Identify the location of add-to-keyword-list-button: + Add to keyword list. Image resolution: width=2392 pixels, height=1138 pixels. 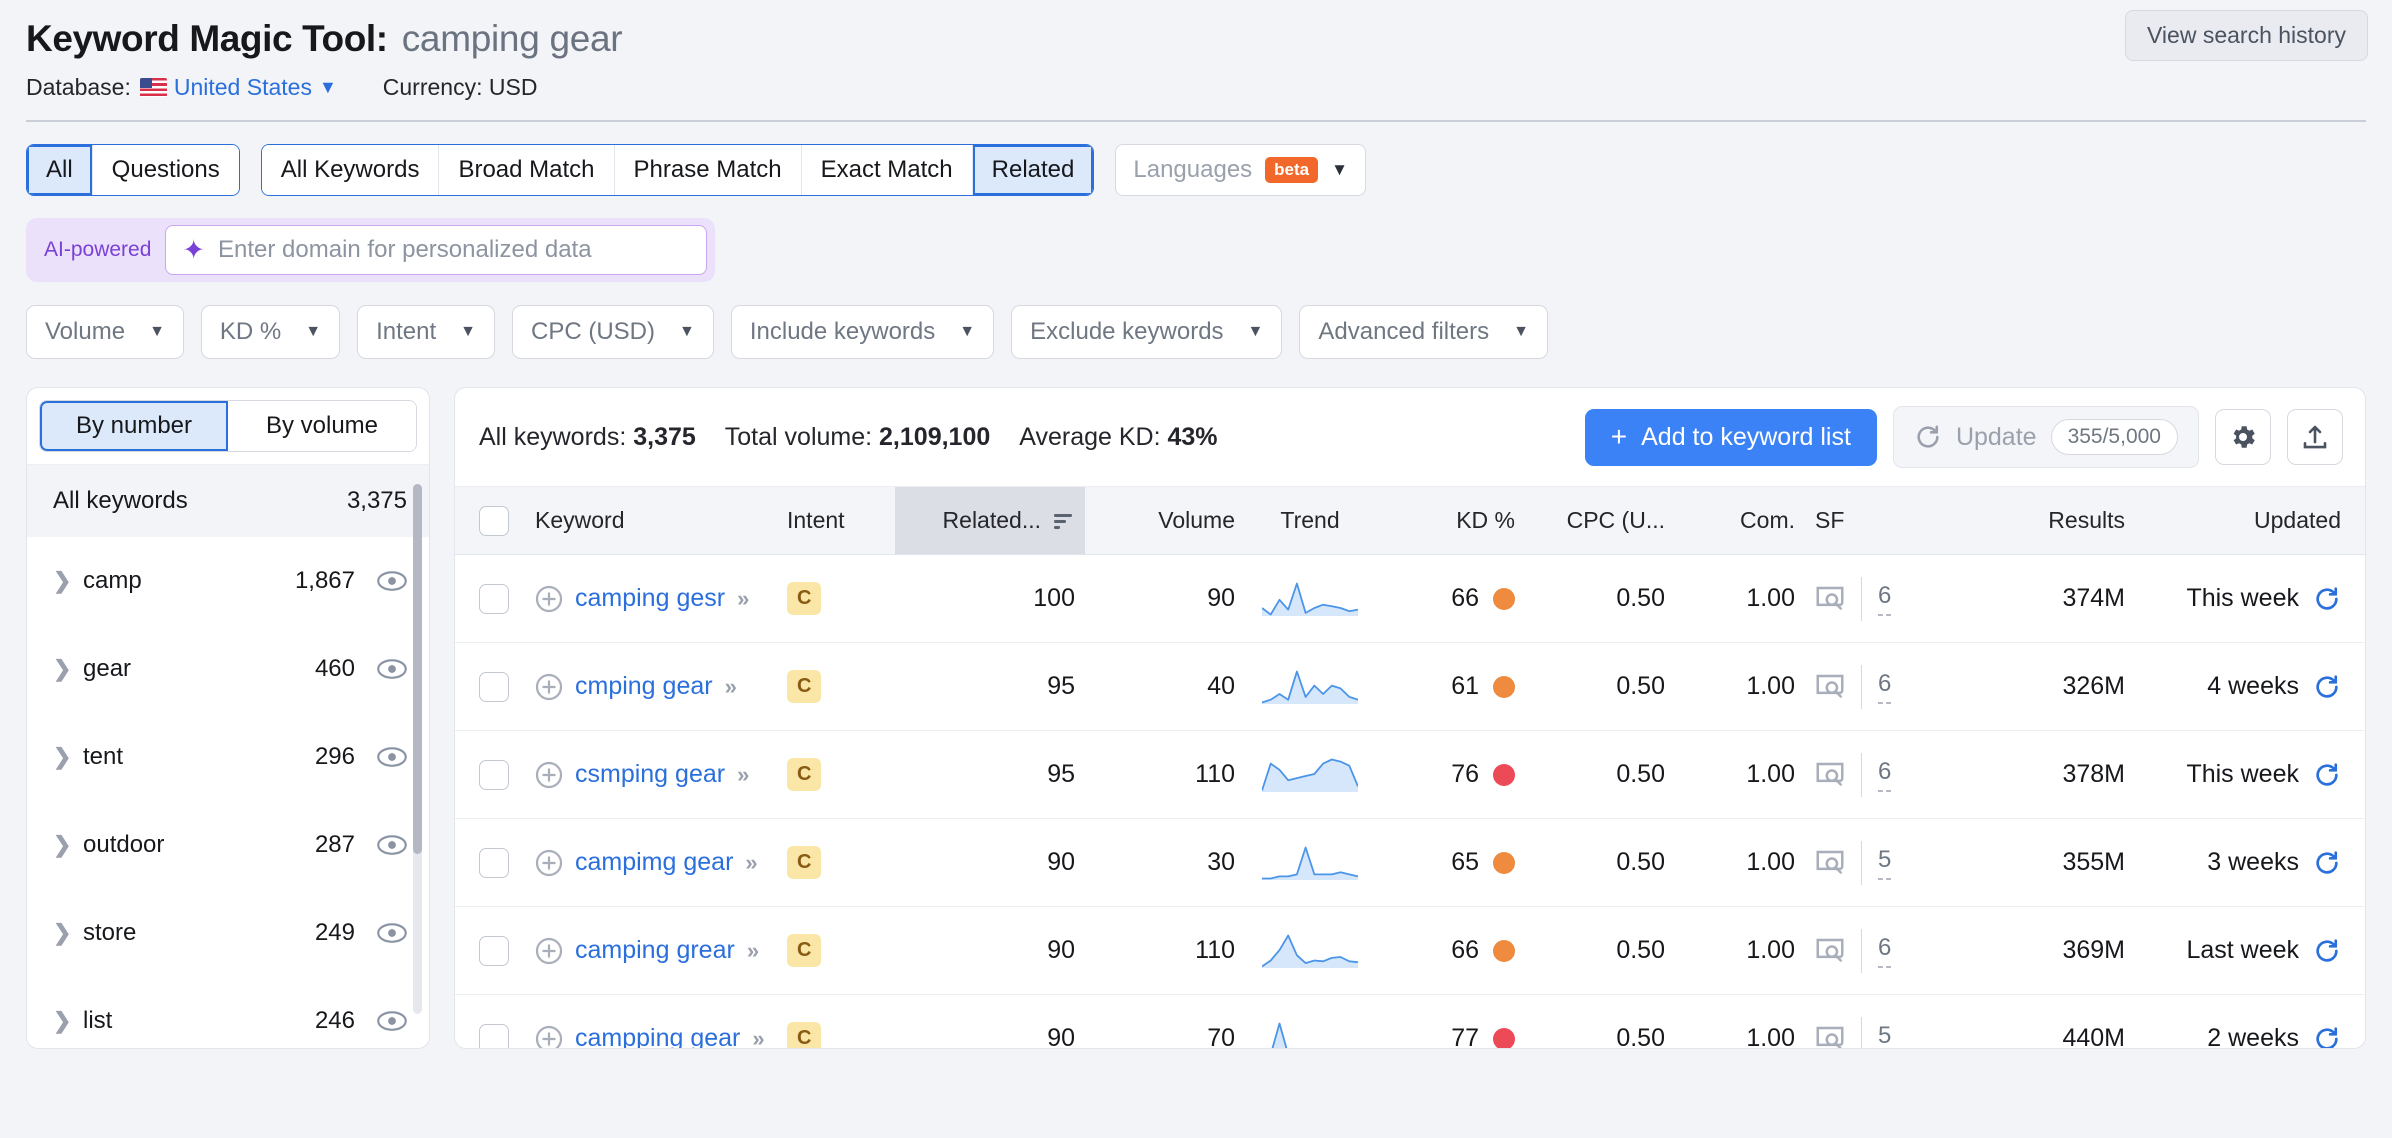
(1730, 437).